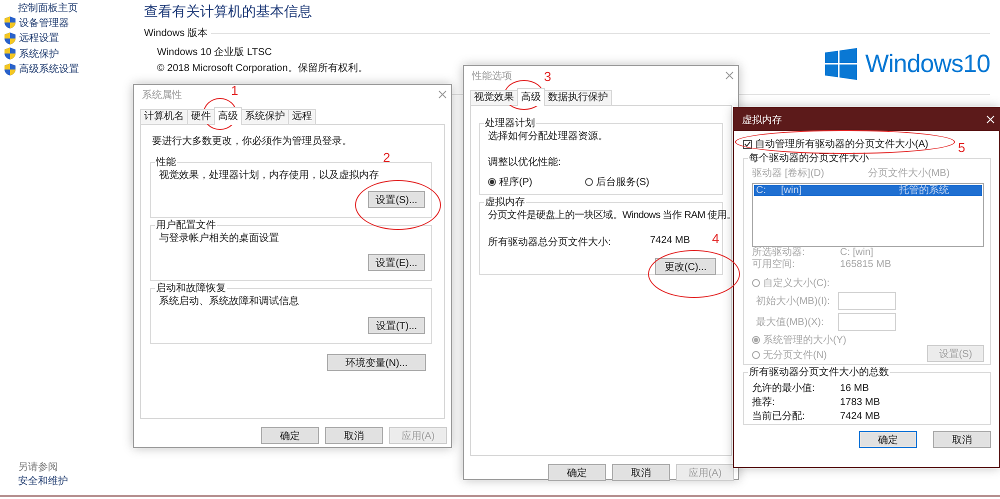 The width and height of the screenshot is (1000, 499). Describe the element at coordinates (214, 53) in the screenshot. I see `edition-text: Windows 10 企业版 LTSC` at that location.